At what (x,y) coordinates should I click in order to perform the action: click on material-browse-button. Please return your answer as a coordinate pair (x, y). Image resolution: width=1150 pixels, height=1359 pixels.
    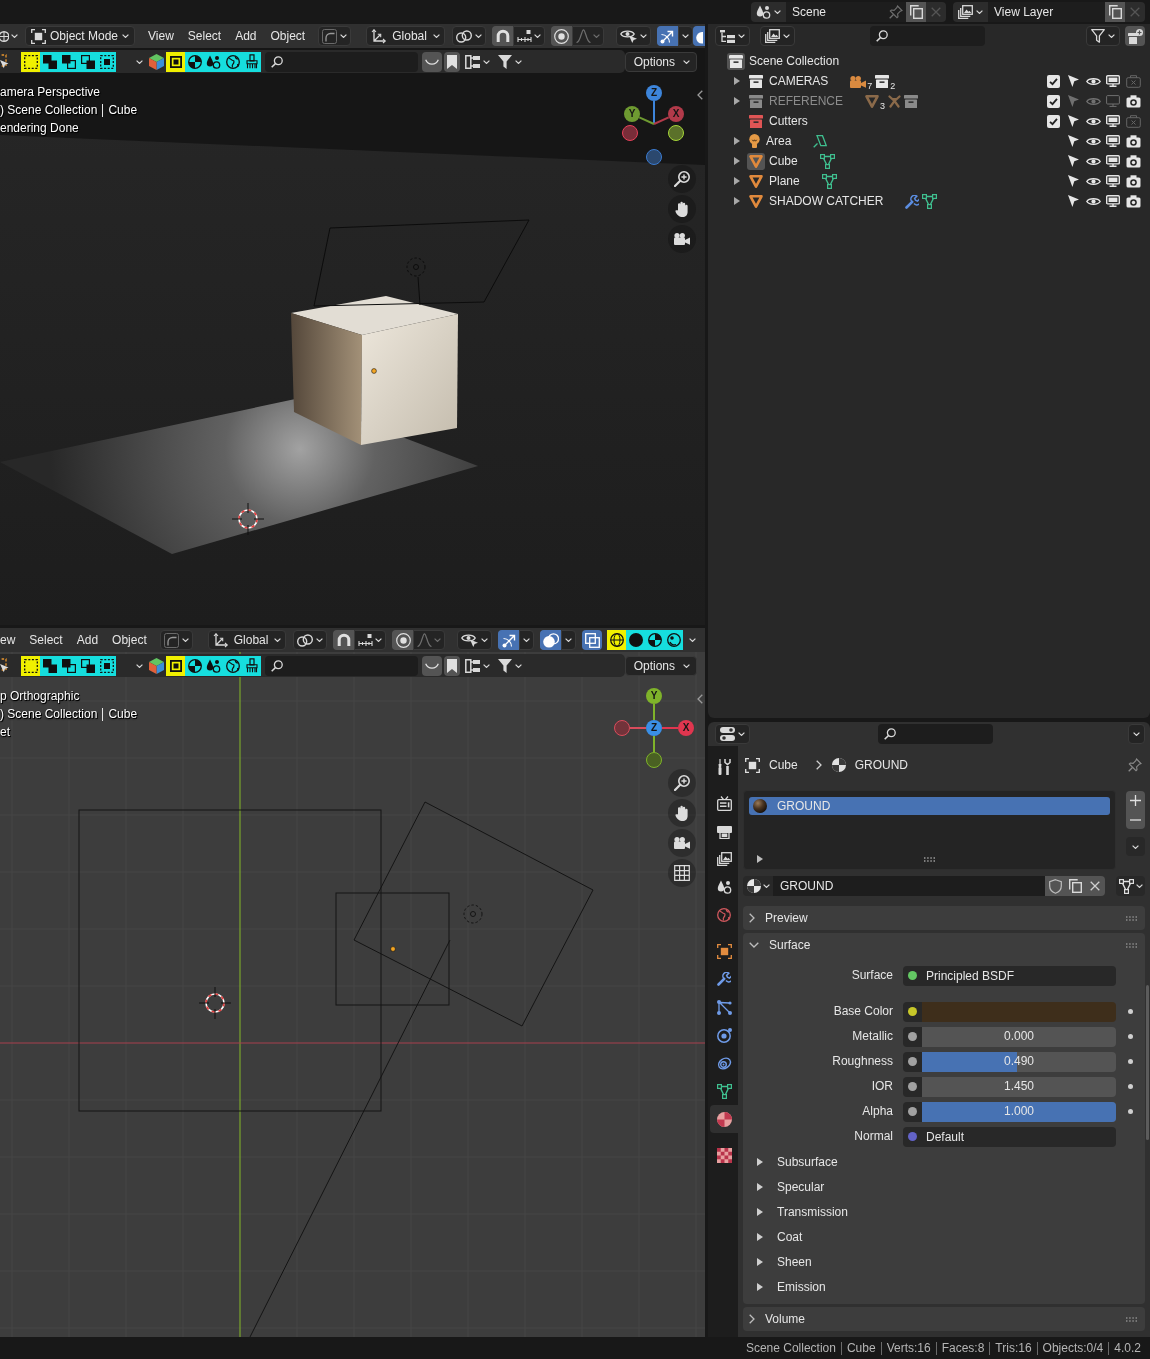
    Looking at the image, I should click on (758, 886).